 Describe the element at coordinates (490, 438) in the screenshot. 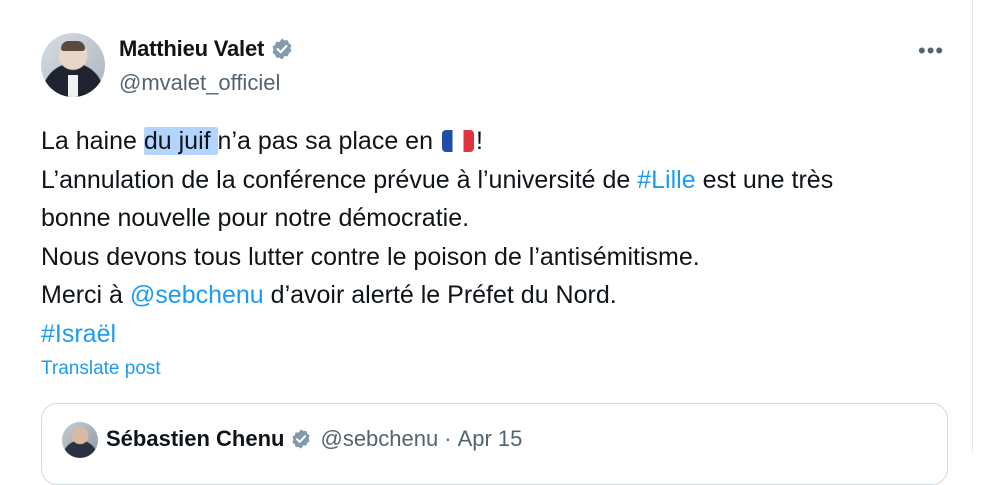

I see `quoted-post-date: Apr 15` at that location.